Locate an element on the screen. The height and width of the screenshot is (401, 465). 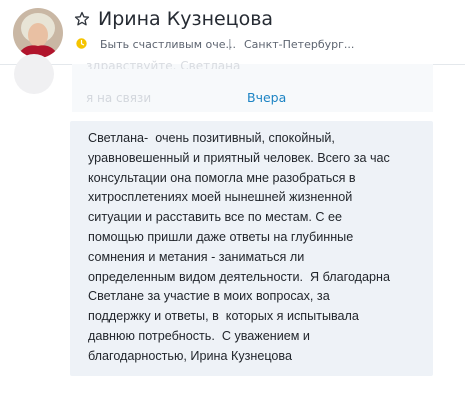
previous-message-line: я на связи is located at coordinates (119, 98).